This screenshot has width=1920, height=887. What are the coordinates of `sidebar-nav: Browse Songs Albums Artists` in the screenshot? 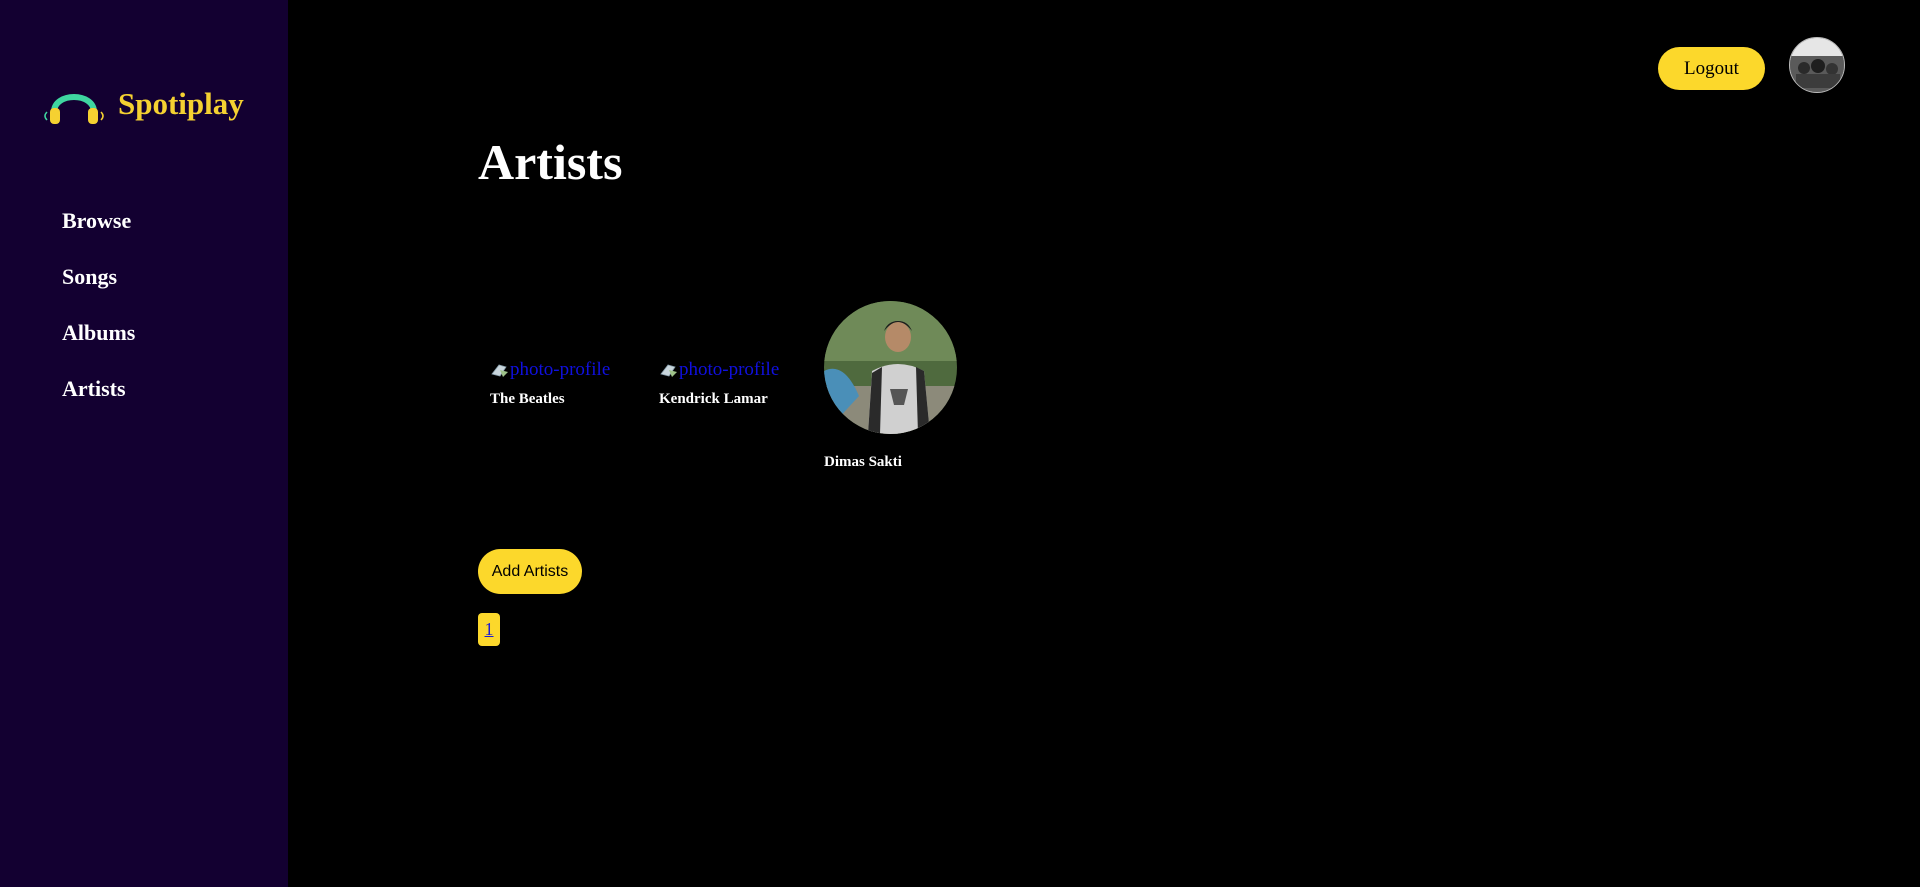 It's located at (98, 318).